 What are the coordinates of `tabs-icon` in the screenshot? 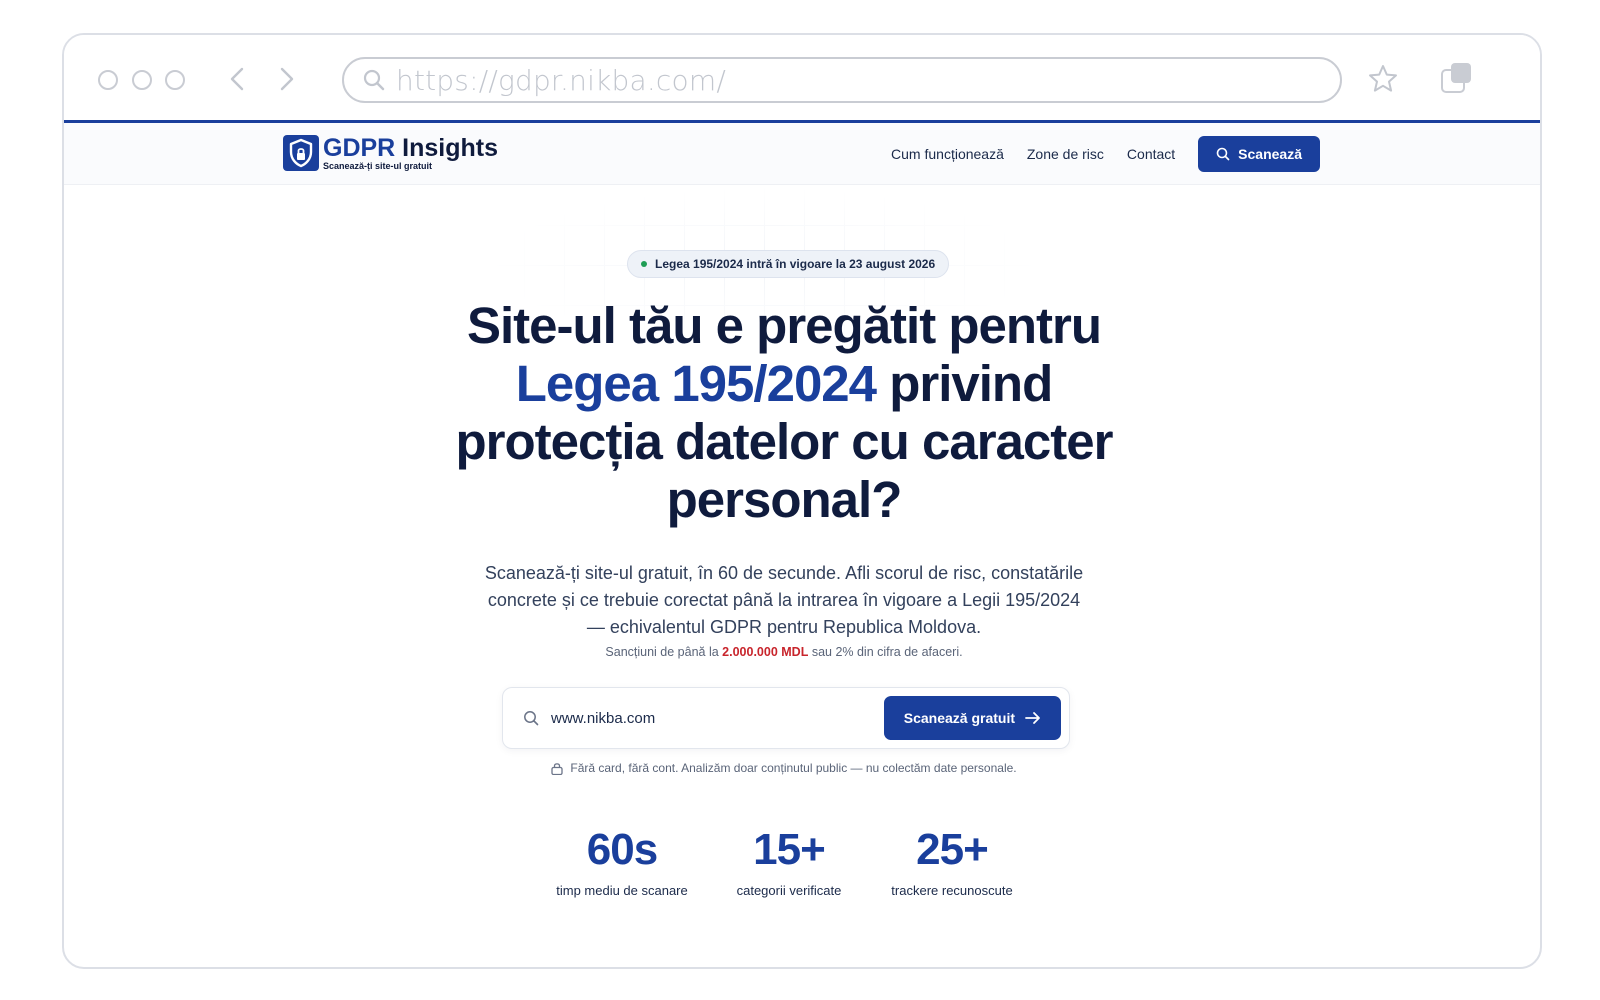 It's located at (1457, 78).